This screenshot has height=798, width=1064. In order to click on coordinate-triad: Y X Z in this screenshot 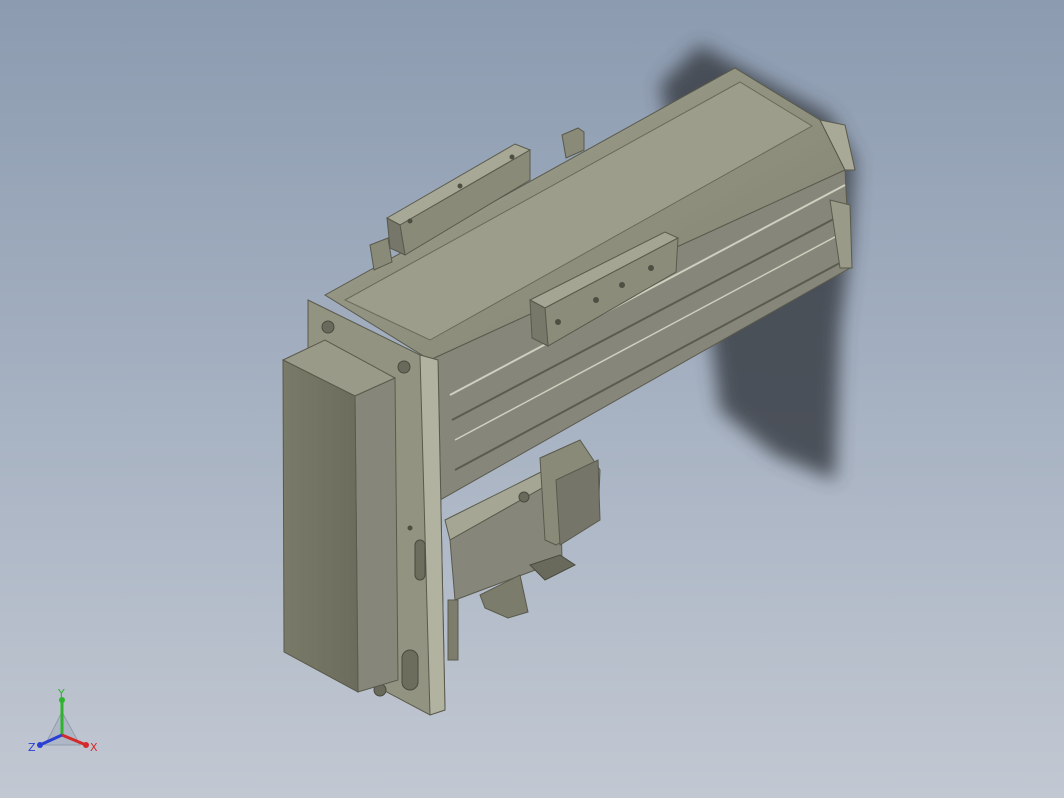, I will do `click(63, 720)`.